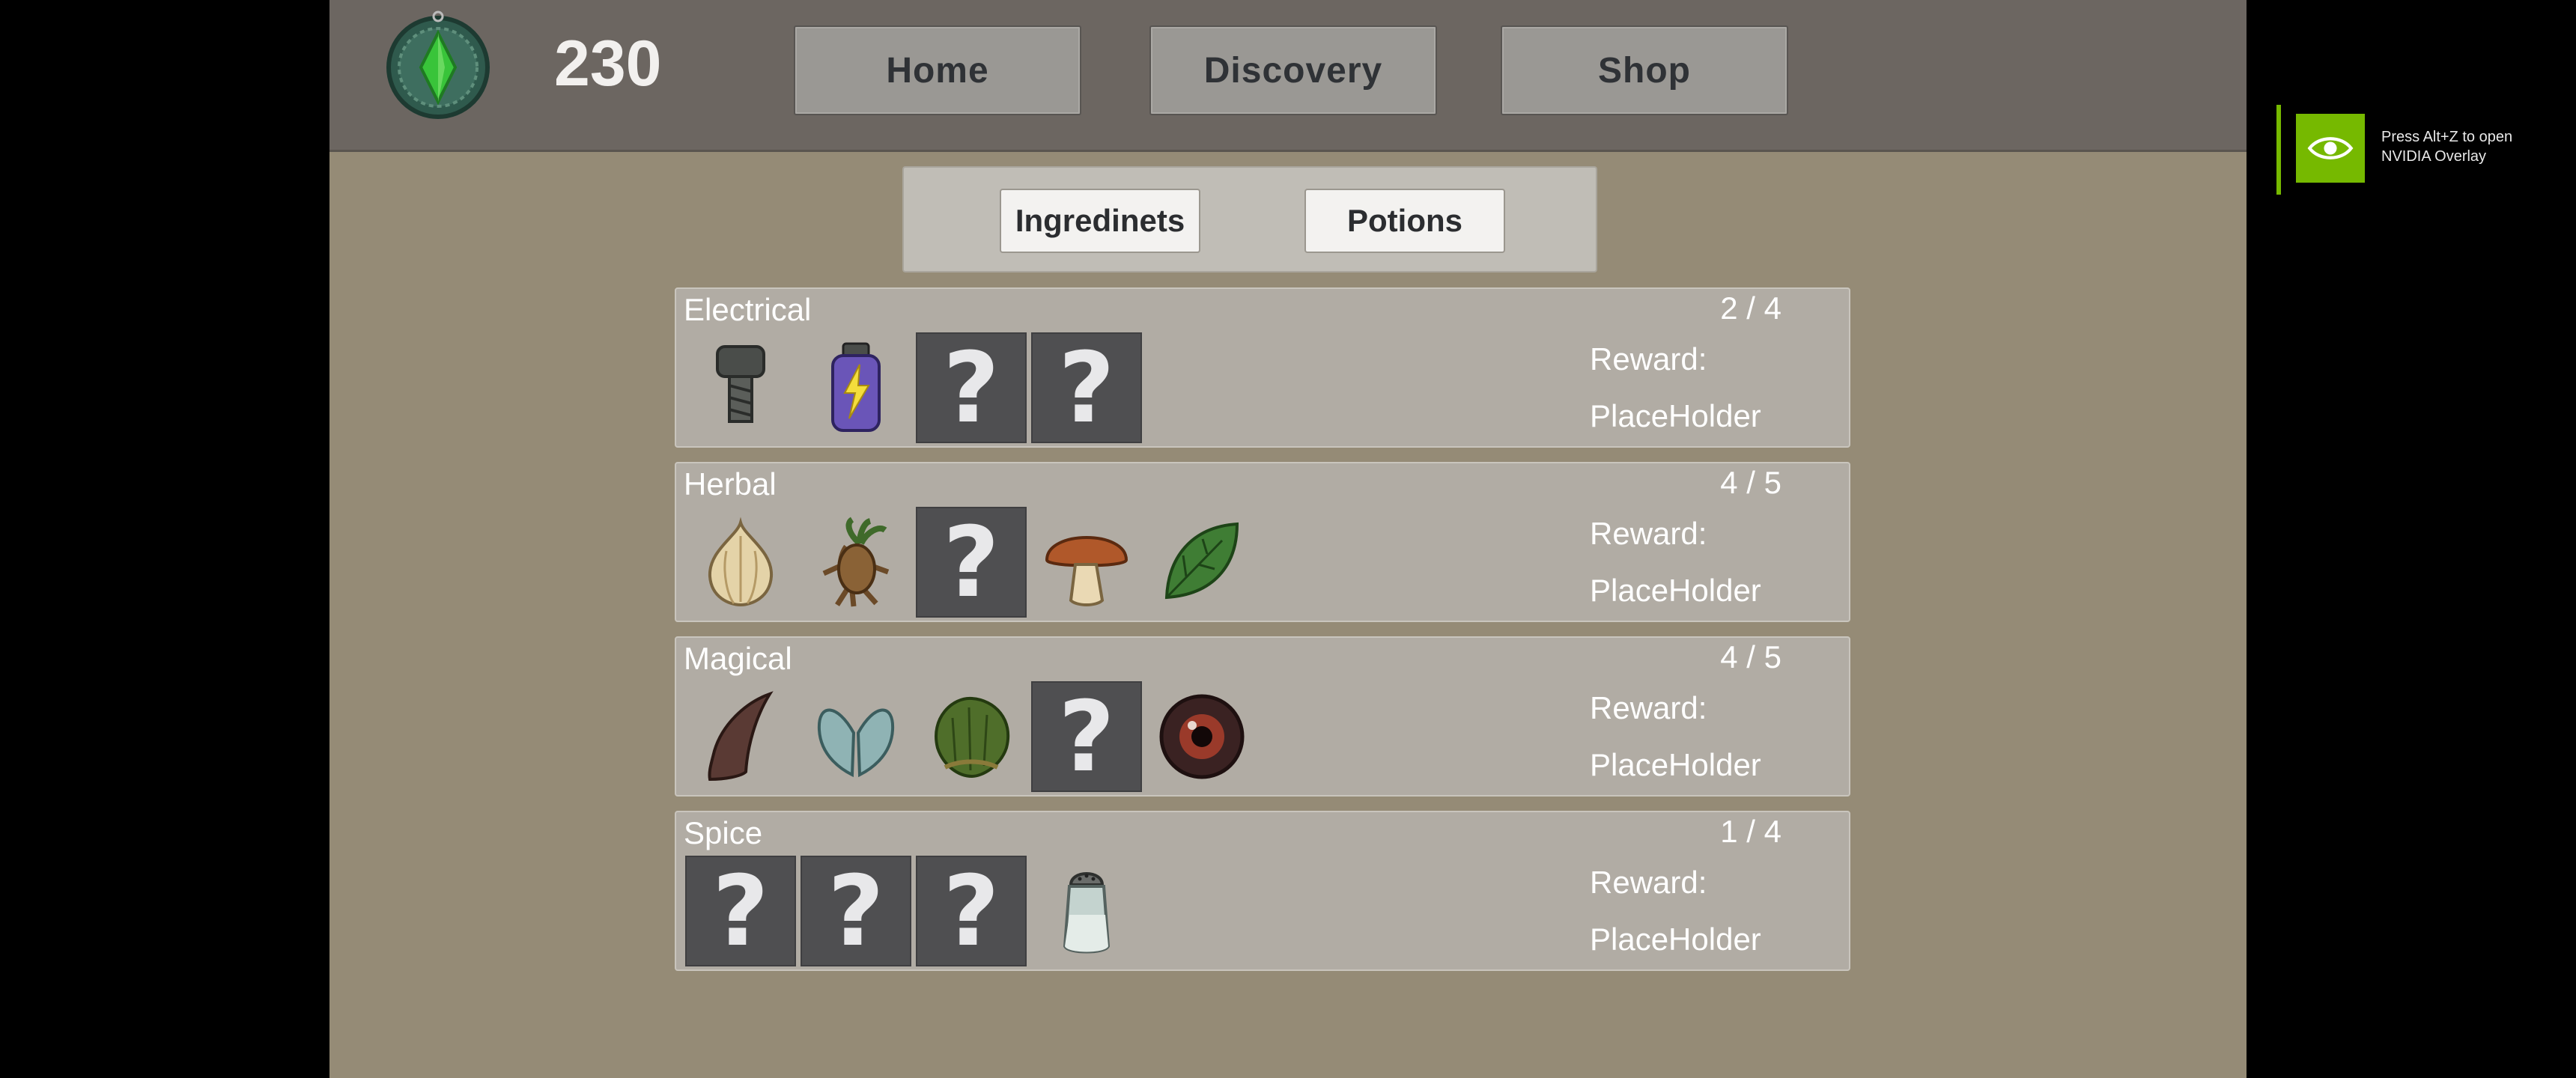 Image resolution: width=2576 pixels, height=1078 pixels. I want to click on category-spice: Spice 1 / 4 Reward: PlaceHolder ? ? ?, so click(1262, 891).